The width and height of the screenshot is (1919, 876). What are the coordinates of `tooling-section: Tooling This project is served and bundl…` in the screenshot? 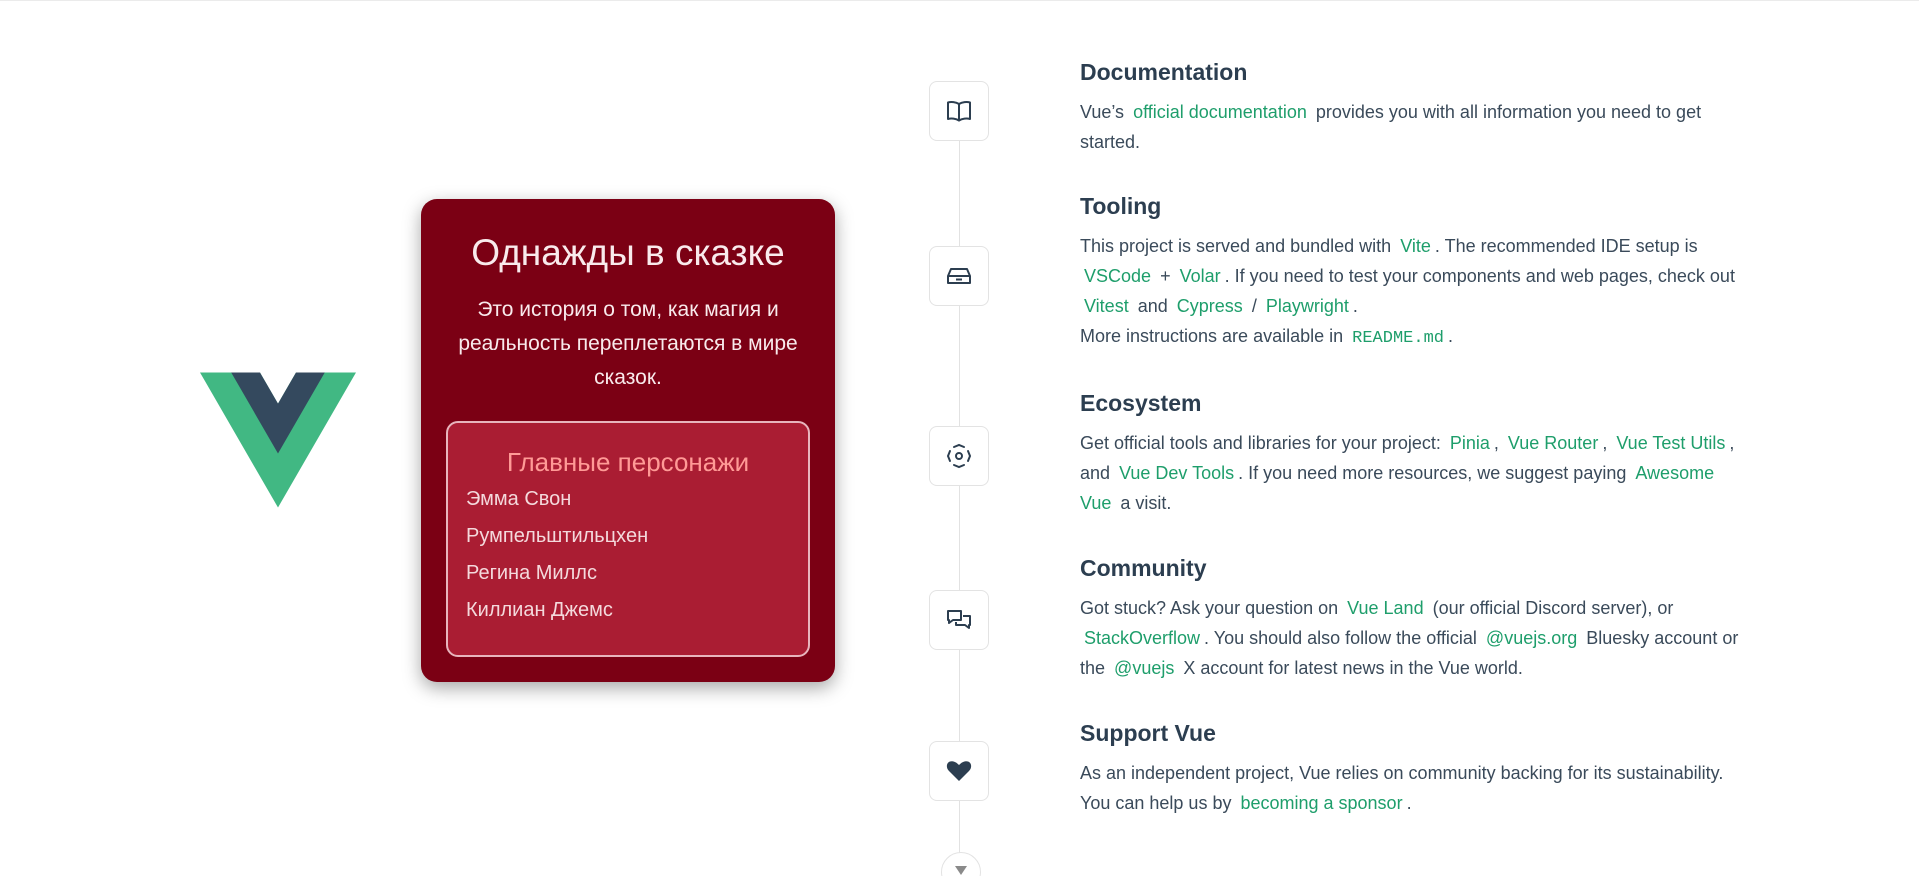 It's located at (1410, 272).